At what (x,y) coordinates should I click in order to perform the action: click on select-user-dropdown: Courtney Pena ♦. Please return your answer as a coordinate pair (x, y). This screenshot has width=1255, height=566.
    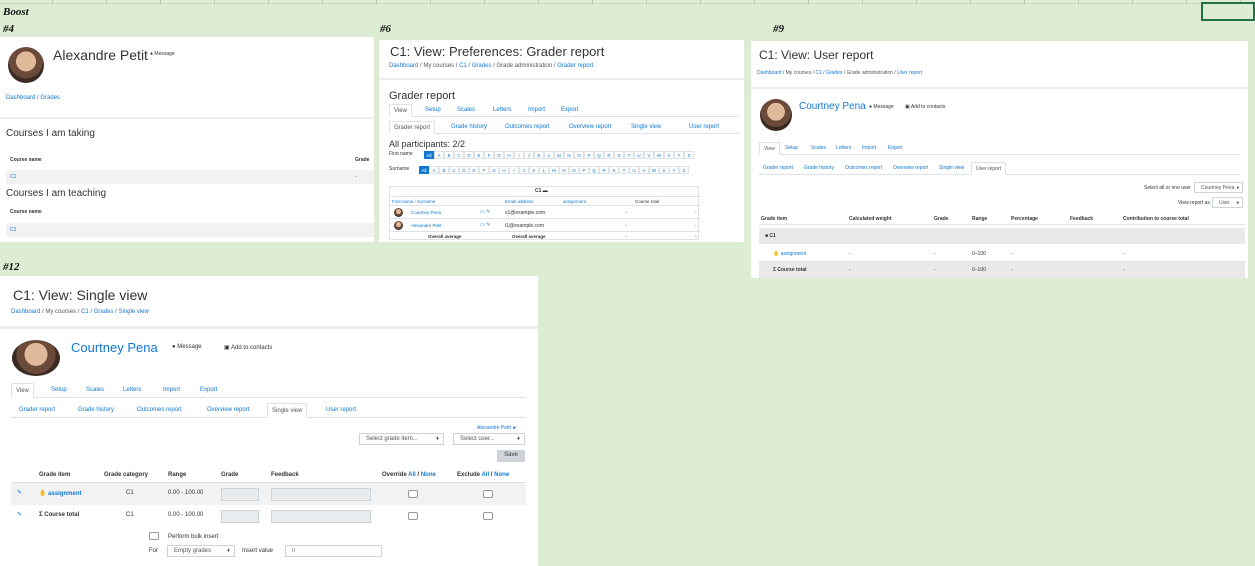
    Looking at the image, I should click on (1218, 187).